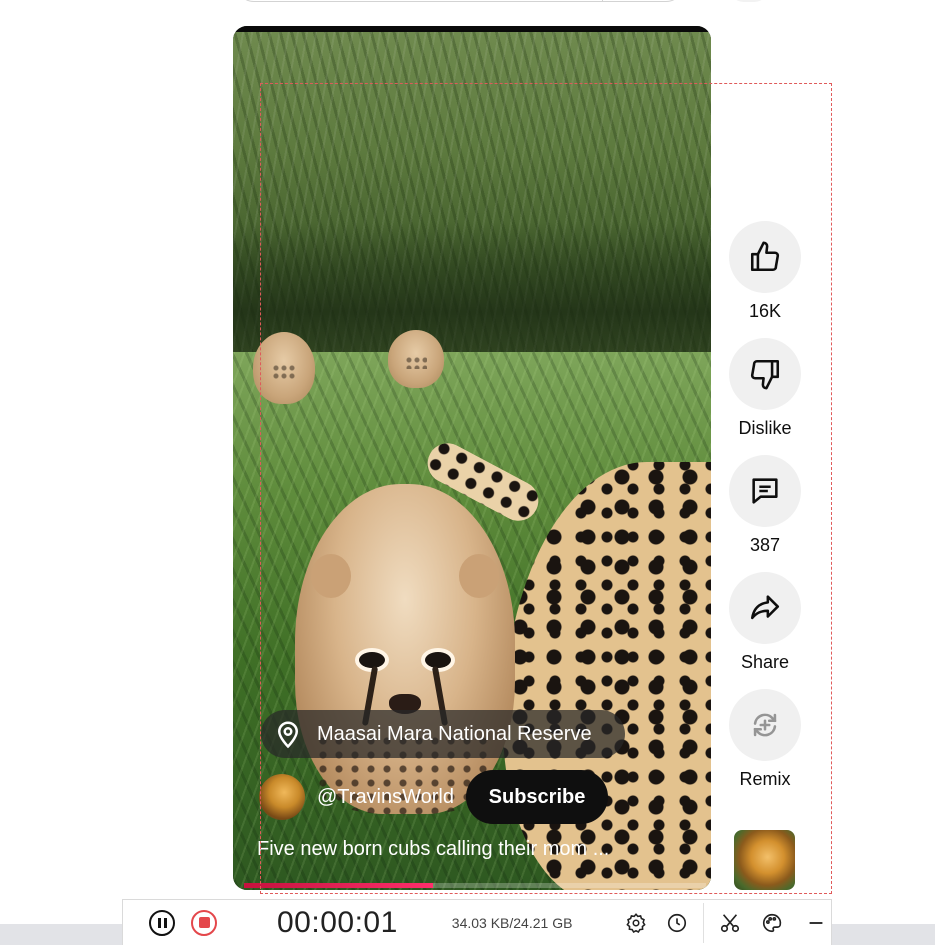  I want to click on trim-button, so click(730, 923).